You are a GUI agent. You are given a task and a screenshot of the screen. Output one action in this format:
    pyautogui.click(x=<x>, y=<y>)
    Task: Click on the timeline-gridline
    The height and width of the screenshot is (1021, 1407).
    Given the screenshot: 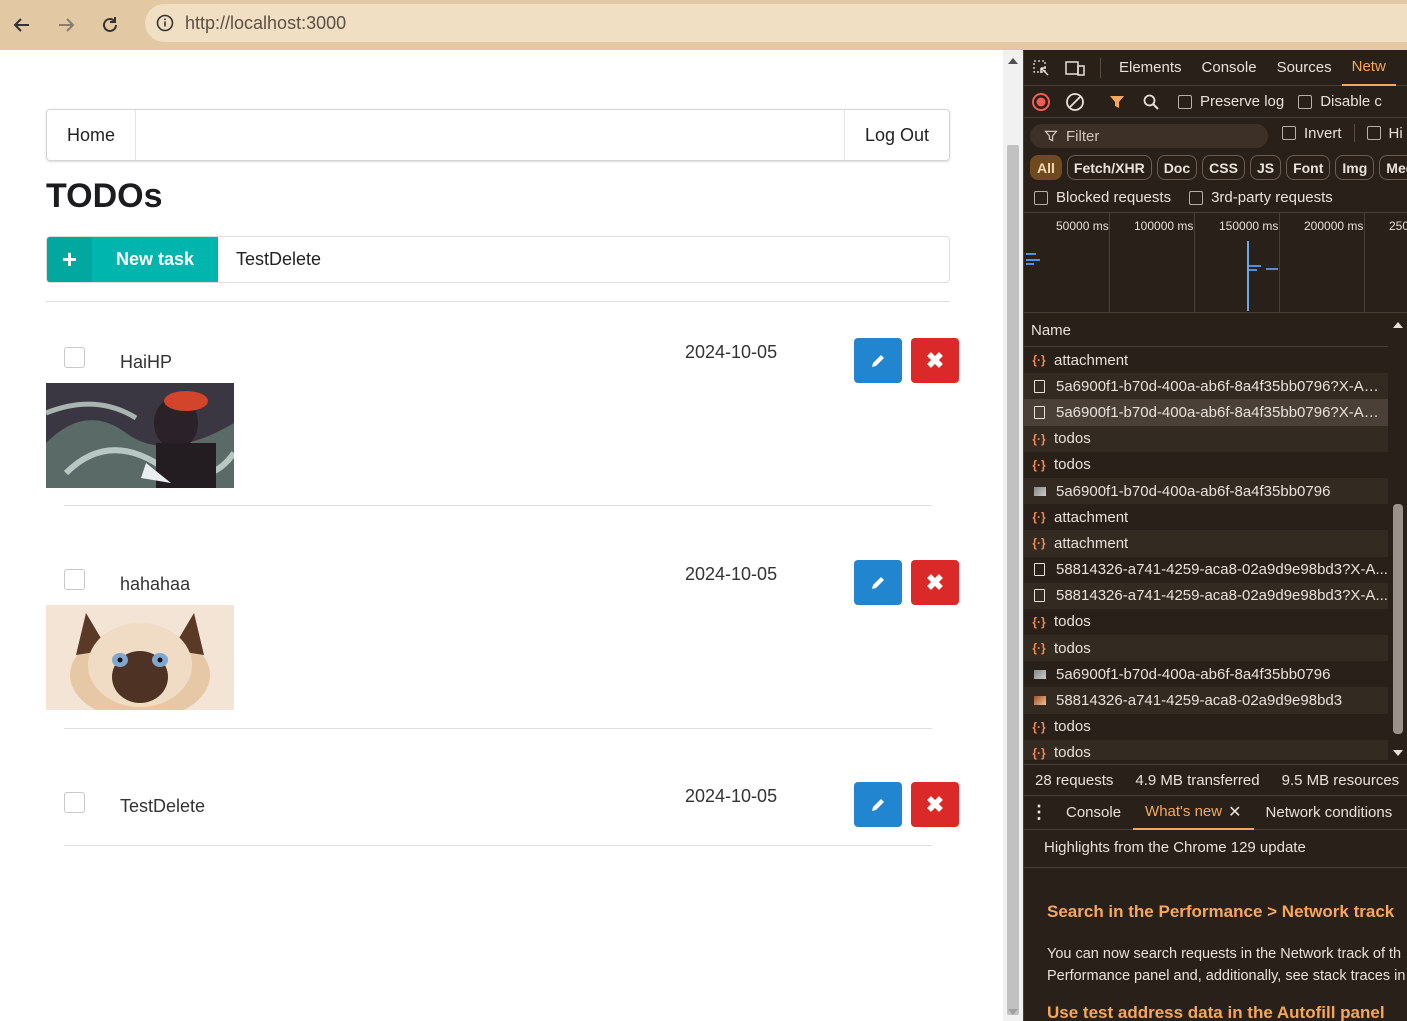 What is the action you would take?
    pyautogui.click(x=1279, y=263)
    